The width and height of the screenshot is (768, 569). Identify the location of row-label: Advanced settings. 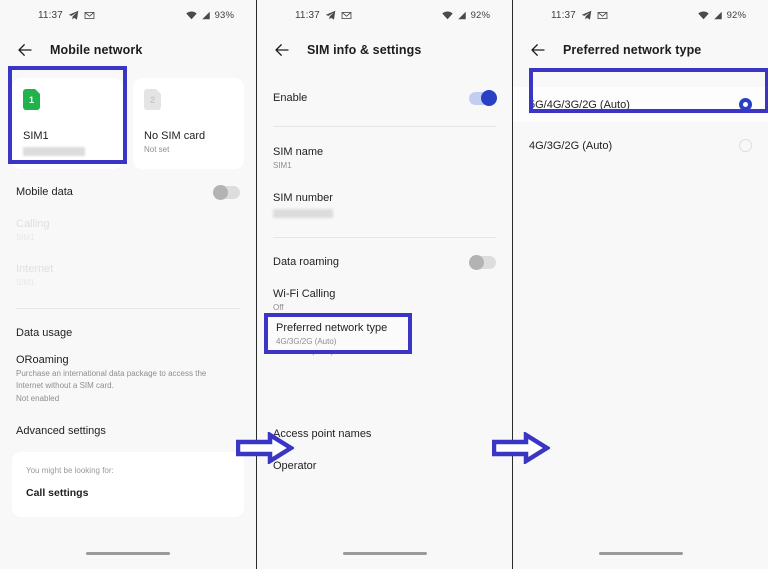
(61, 431).